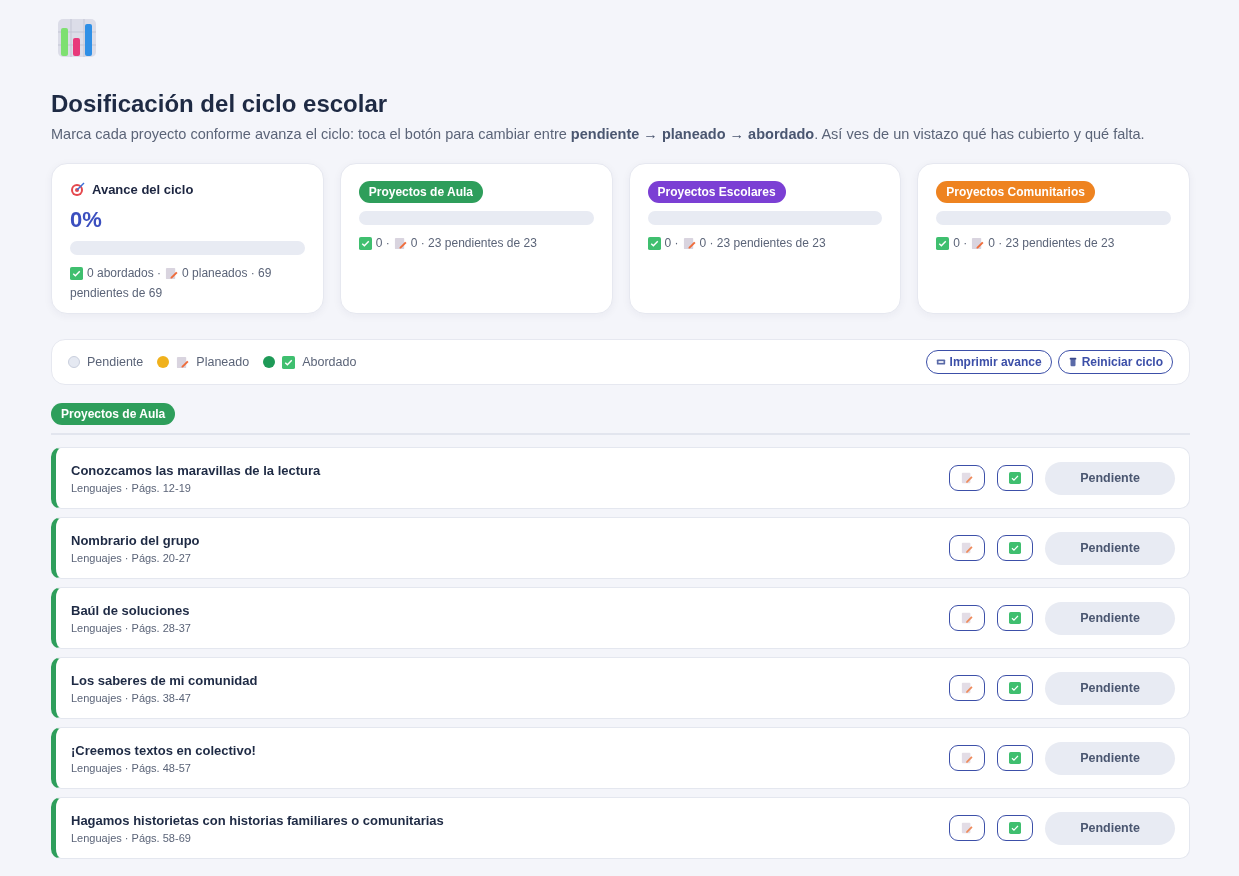 This screenshot has height=876, width=1239. Describe the element at coordinates (115, 362) in the screenshot. I see `legend-label: Pendiente` at that location.